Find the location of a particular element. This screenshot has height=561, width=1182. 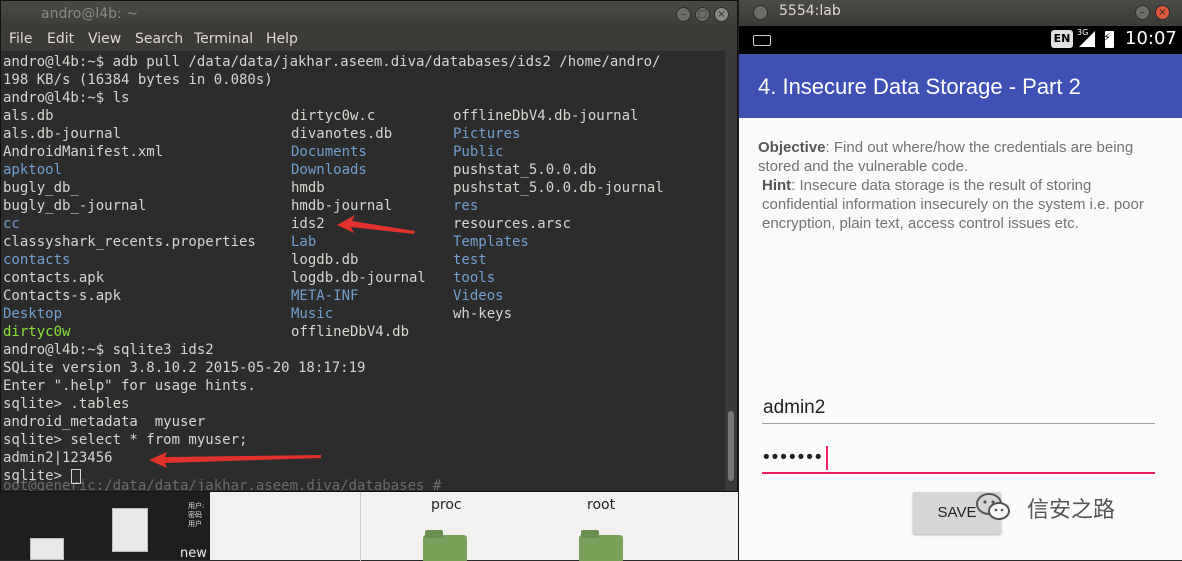

ls-entry-directory: apktool is located at coordinates (33, 170).